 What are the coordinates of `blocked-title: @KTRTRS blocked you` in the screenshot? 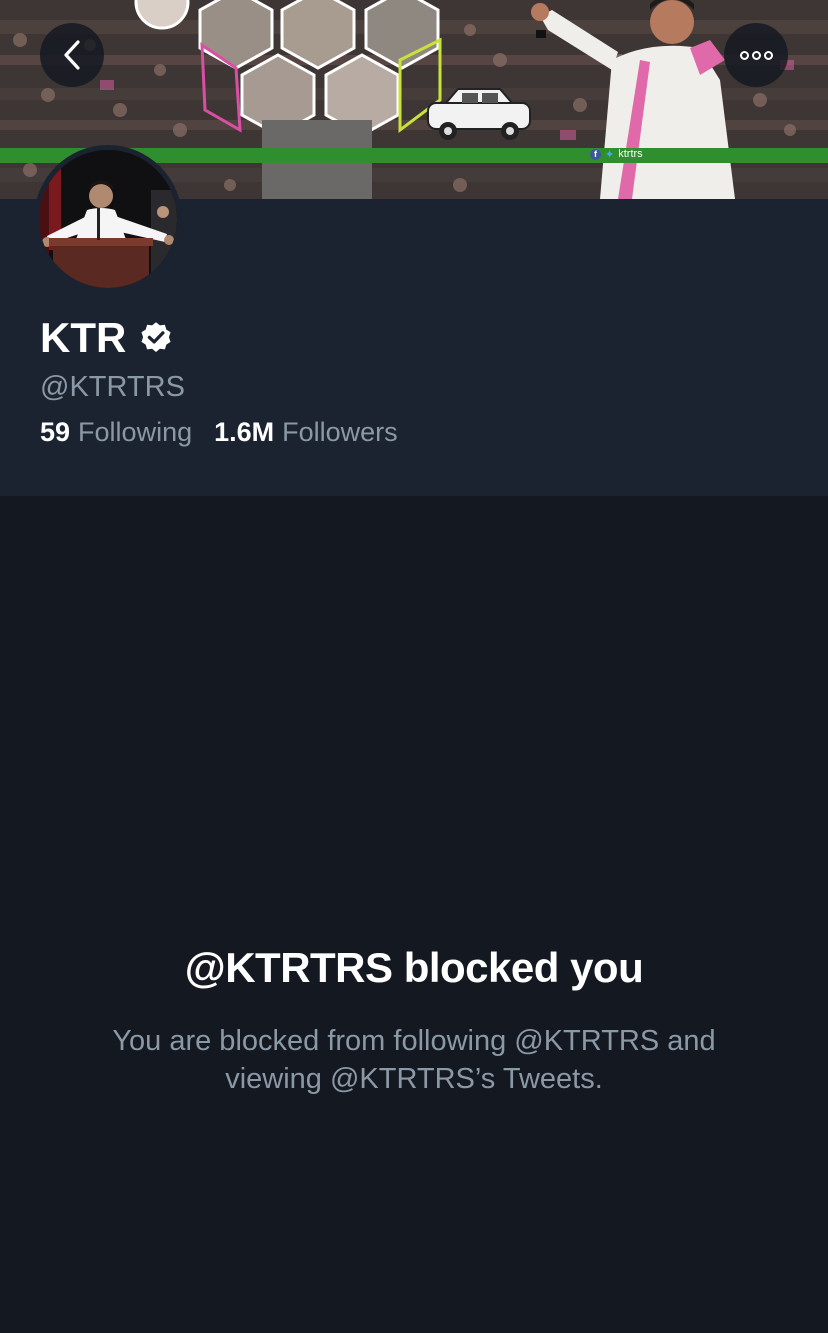 It's located at (414, 967).